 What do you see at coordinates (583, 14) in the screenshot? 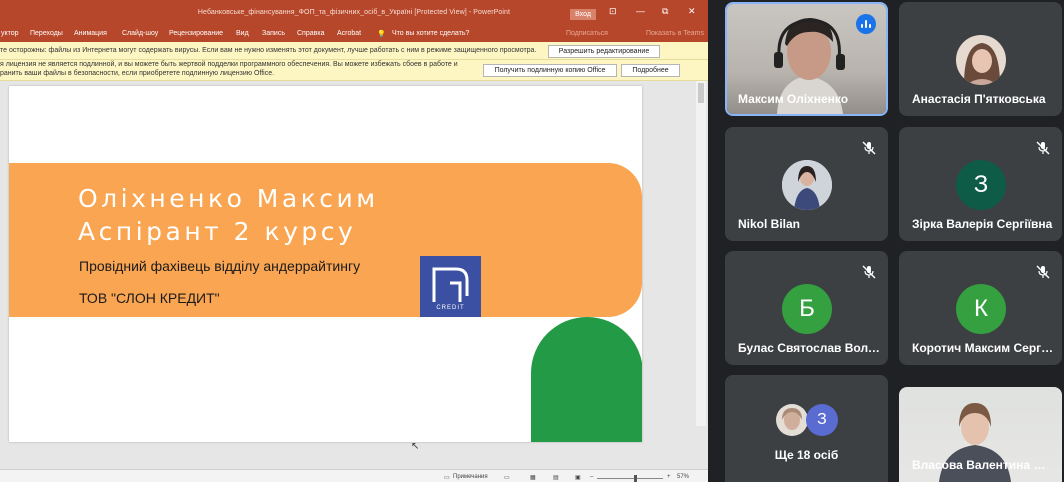
I see `sign-in-button: Вход` at bounding box center [583, 14].